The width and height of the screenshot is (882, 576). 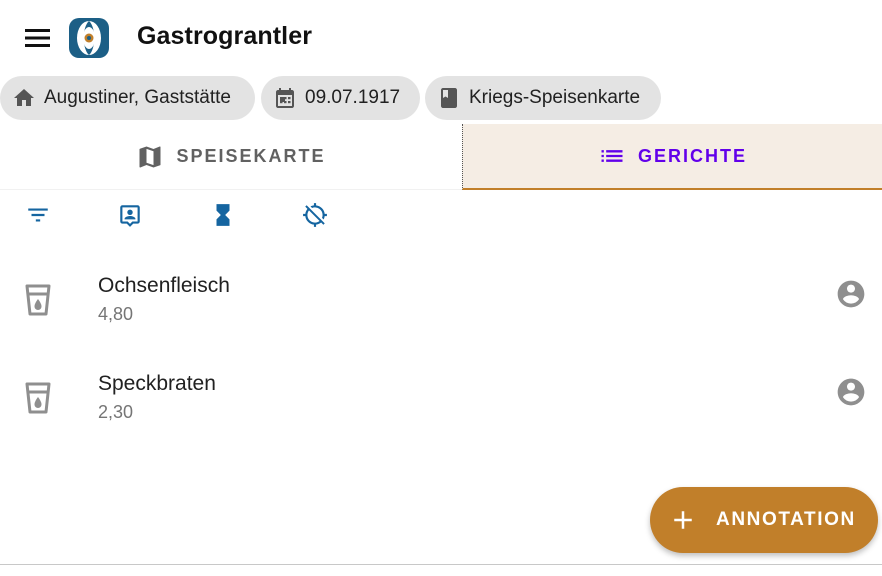 I want to click on book-icon, so click(x=449, y=98).